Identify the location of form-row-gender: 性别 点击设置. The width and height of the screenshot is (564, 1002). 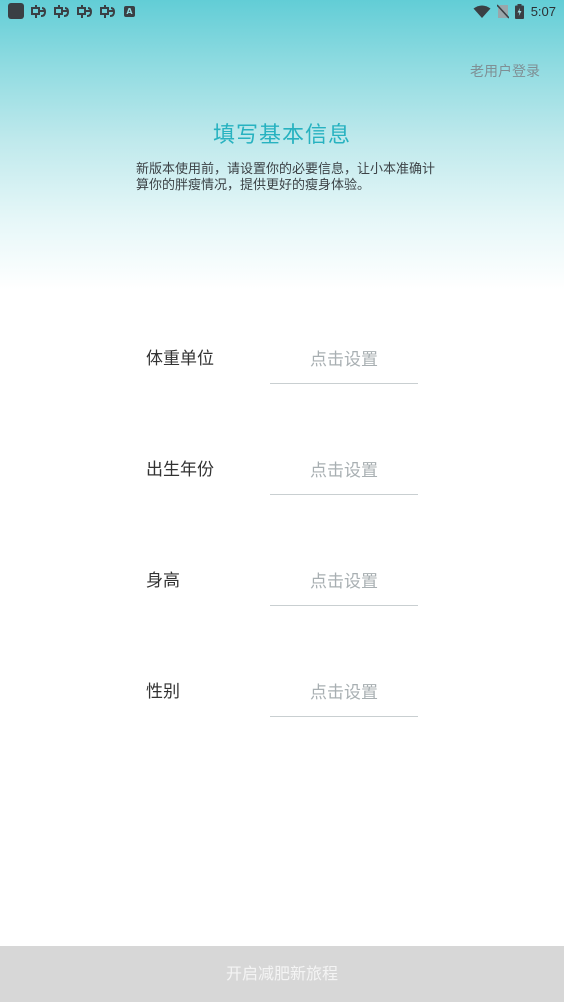
(282, 710).